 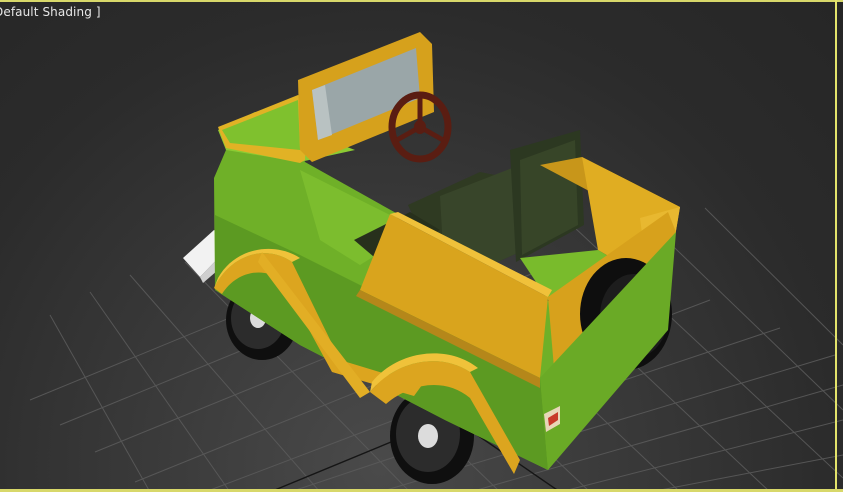 I want to click on active-viewport-border-top, so click(x=421, y=1).